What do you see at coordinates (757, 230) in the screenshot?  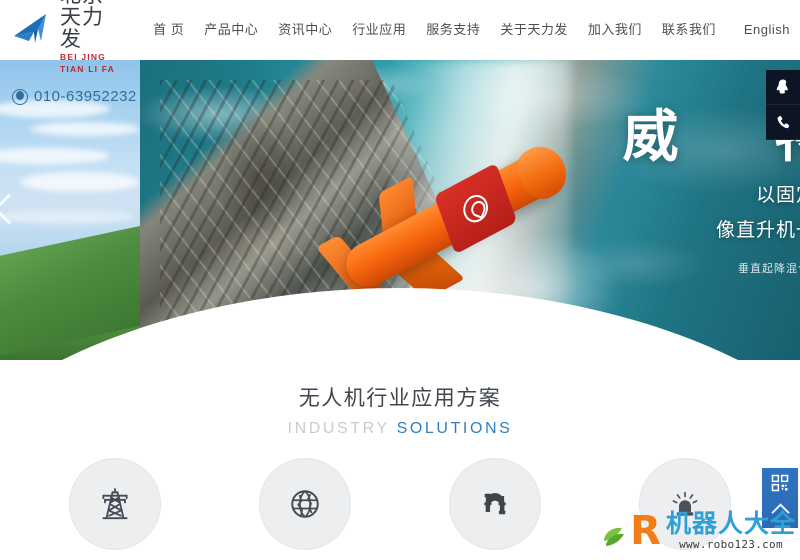 I see `hero-subtitle-2: 像直升机一样垂直起` at bounding box center [757, 230].